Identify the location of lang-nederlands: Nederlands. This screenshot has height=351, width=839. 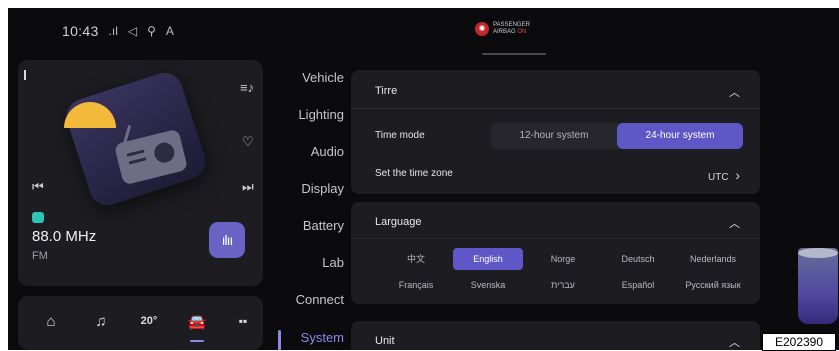
(713, 259).